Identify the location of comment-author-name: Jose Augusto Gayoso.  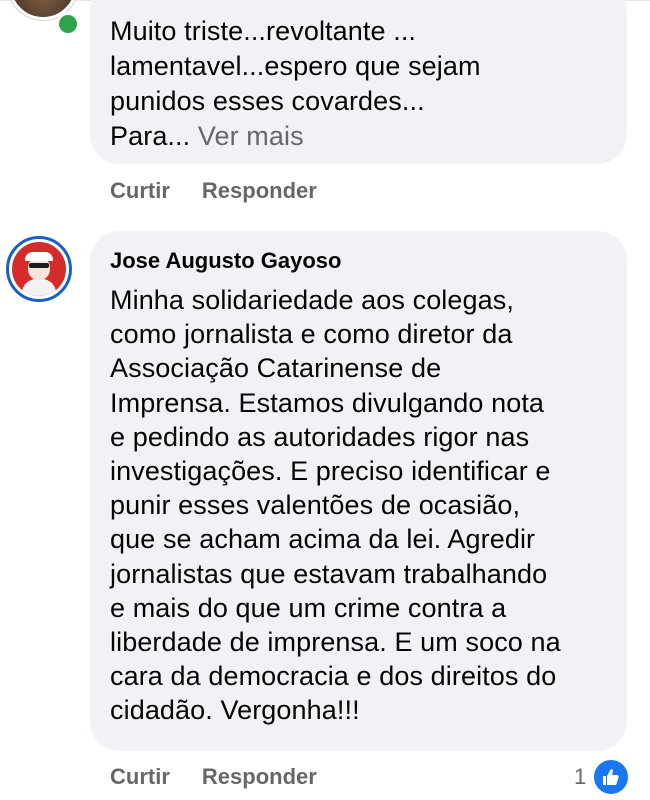
(225, 261).